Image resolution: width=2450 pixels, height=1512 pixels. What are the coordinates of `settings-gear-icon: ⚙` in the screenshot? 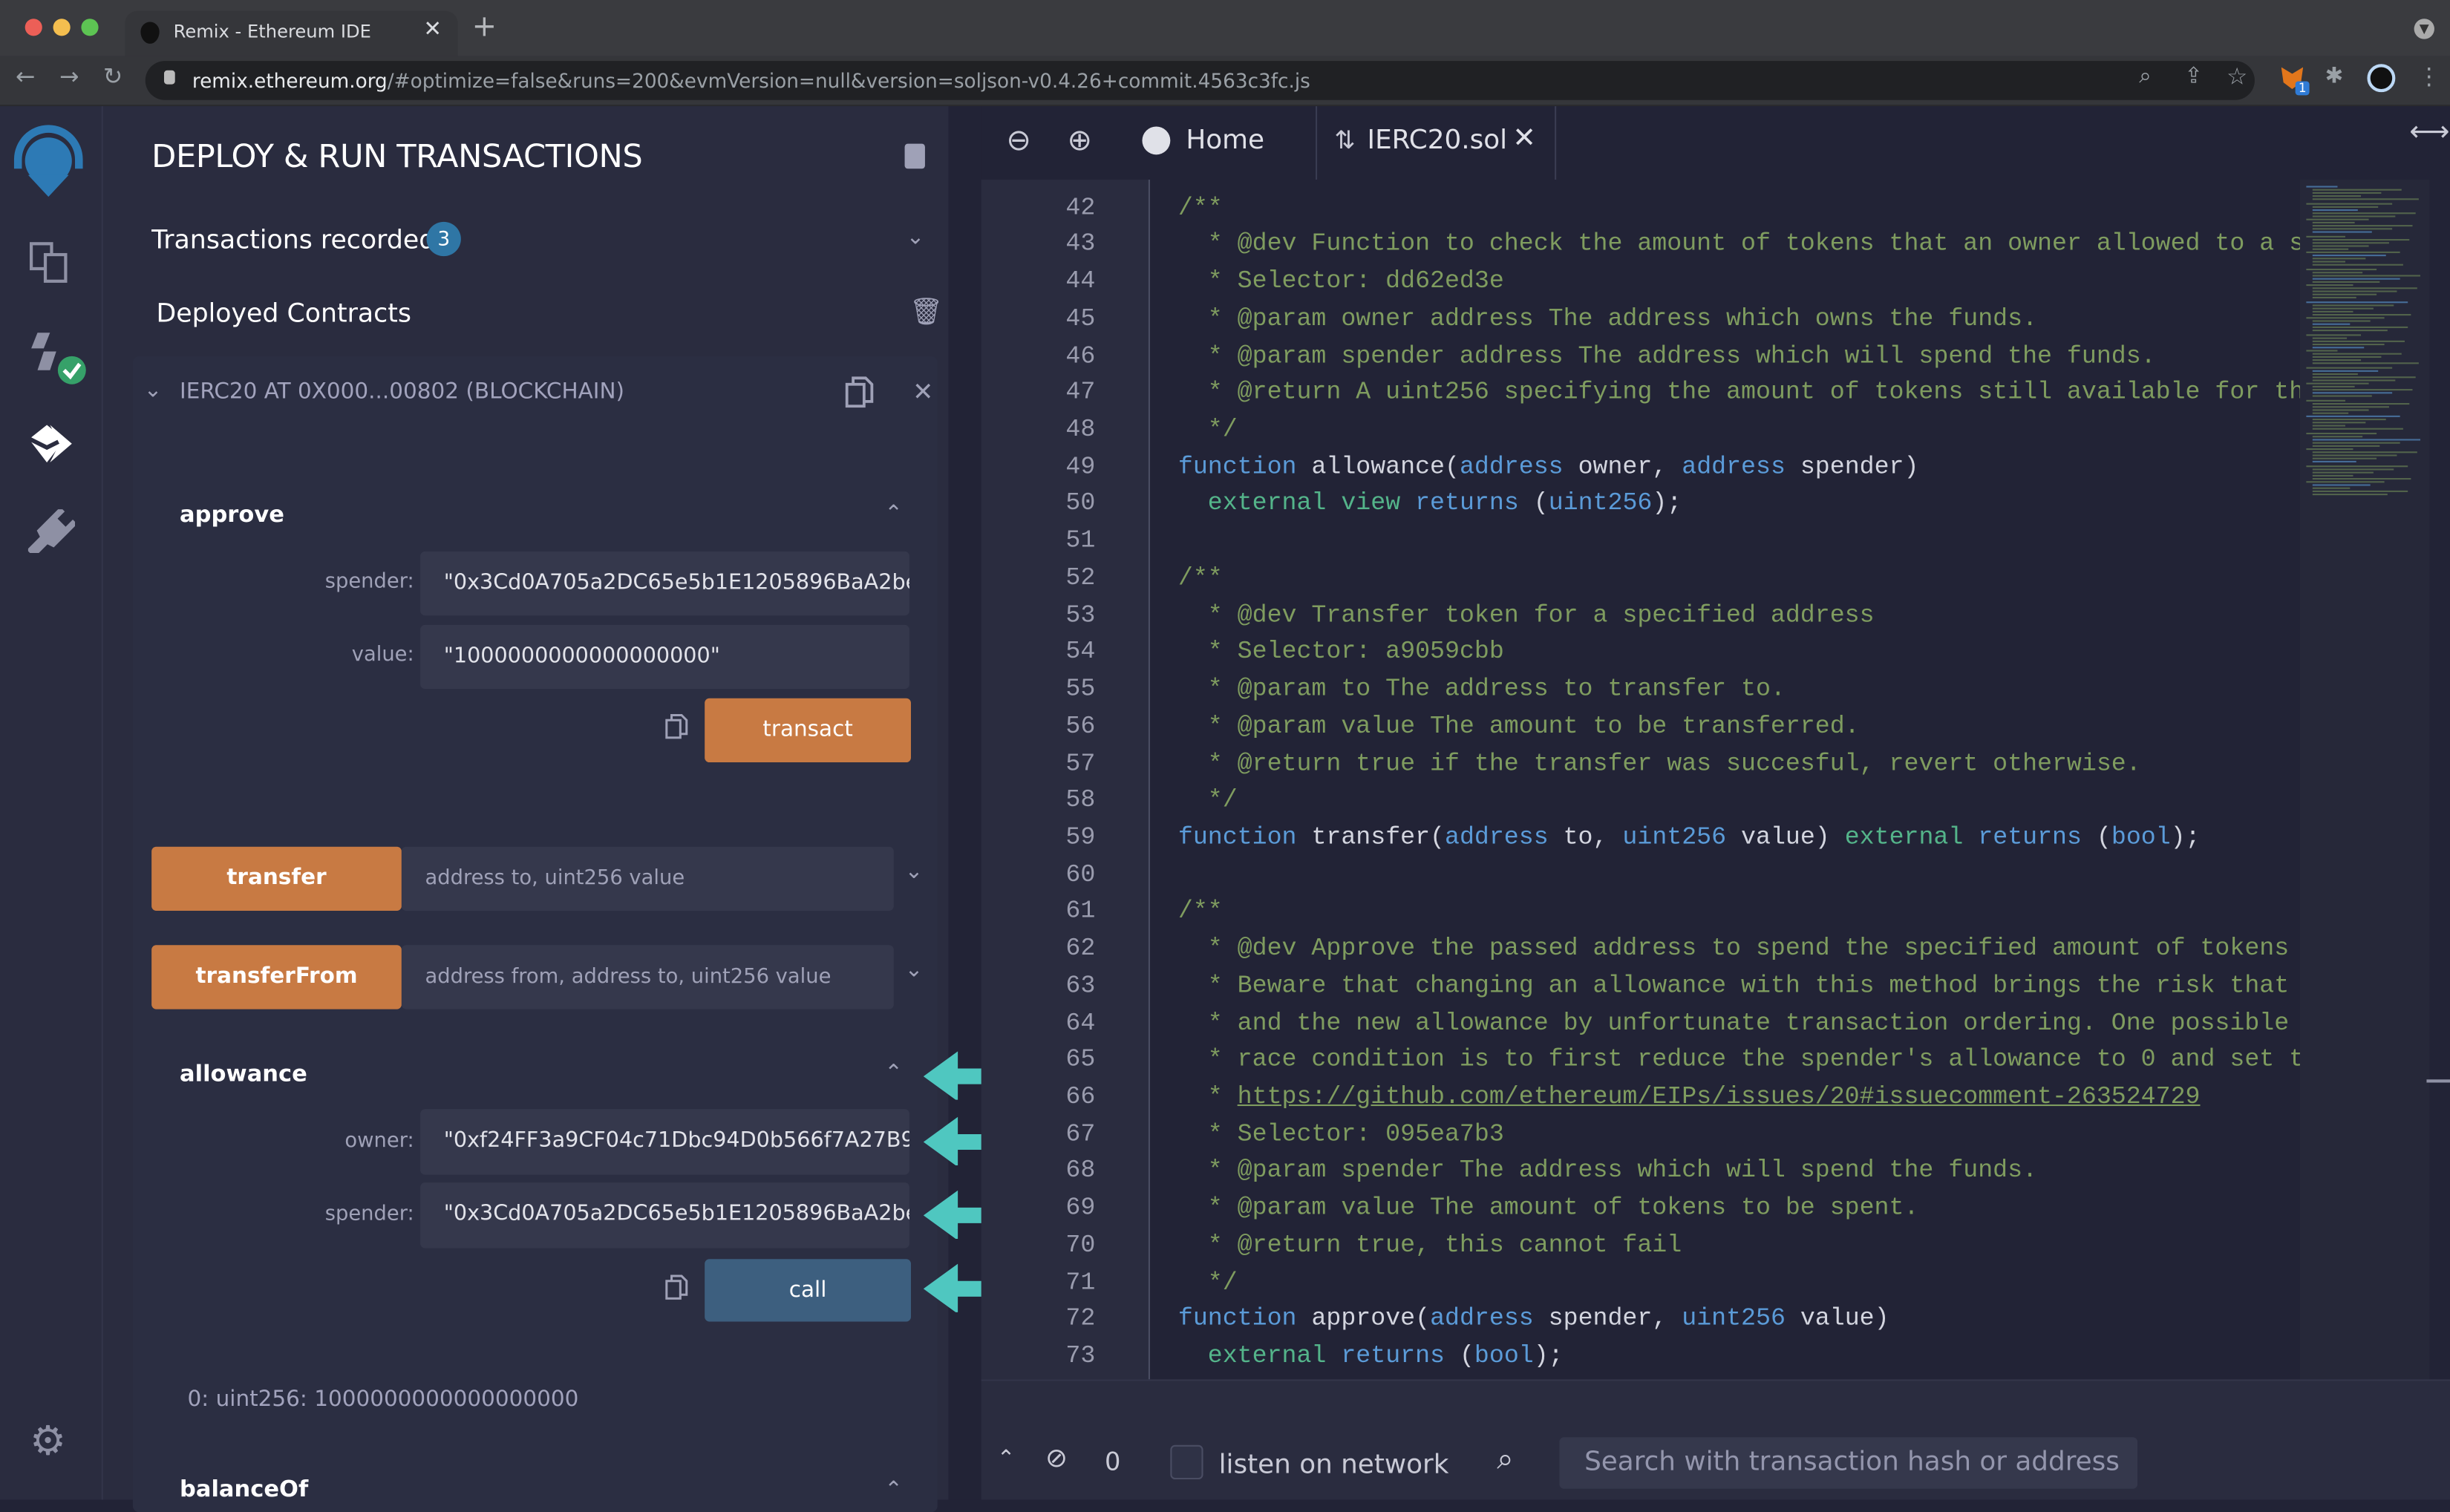 It's located at (48, 1442).